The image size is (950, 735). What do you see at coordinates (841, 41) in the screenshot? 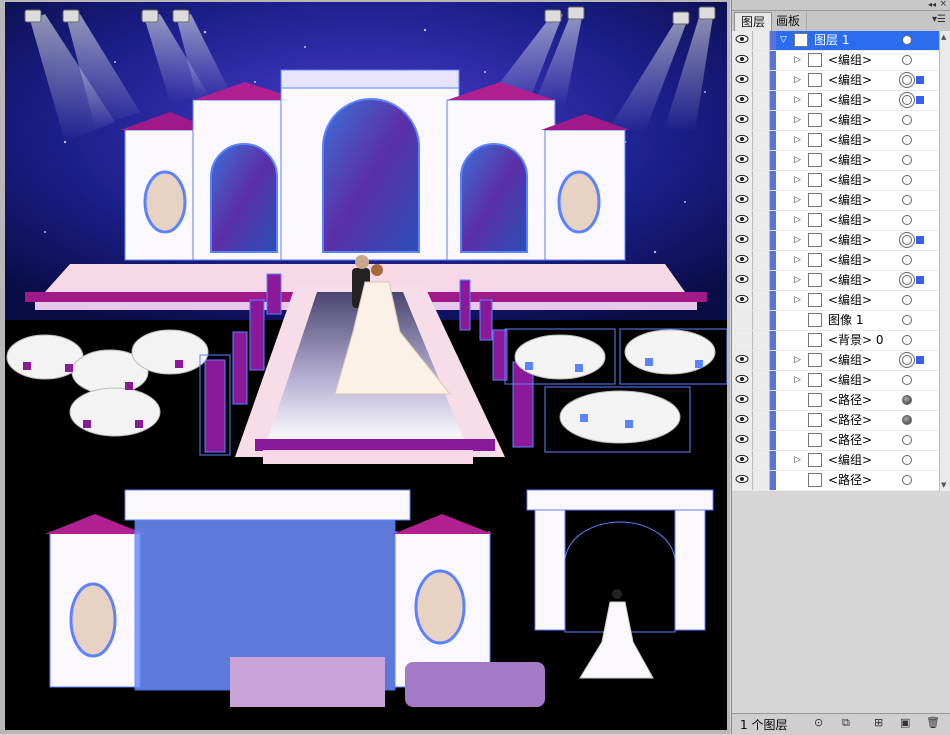
I see `layer-row: ▽ 图层 1` at bounding box center [841, 41].